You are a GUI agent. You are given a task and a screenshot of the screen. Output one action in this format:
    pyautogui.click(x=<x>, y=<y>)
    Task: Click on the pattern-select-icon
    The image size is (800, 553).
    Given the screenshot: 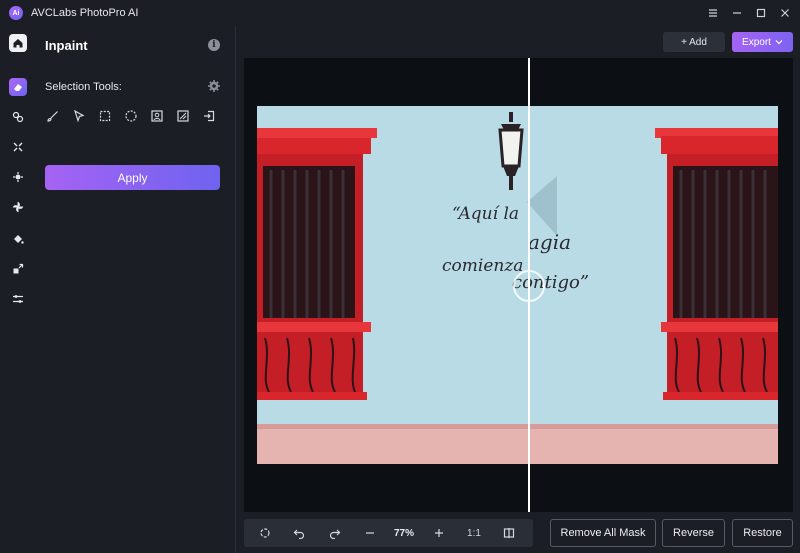 What is the action you would take?
    pyautogui.click(x=183, y=116)
    